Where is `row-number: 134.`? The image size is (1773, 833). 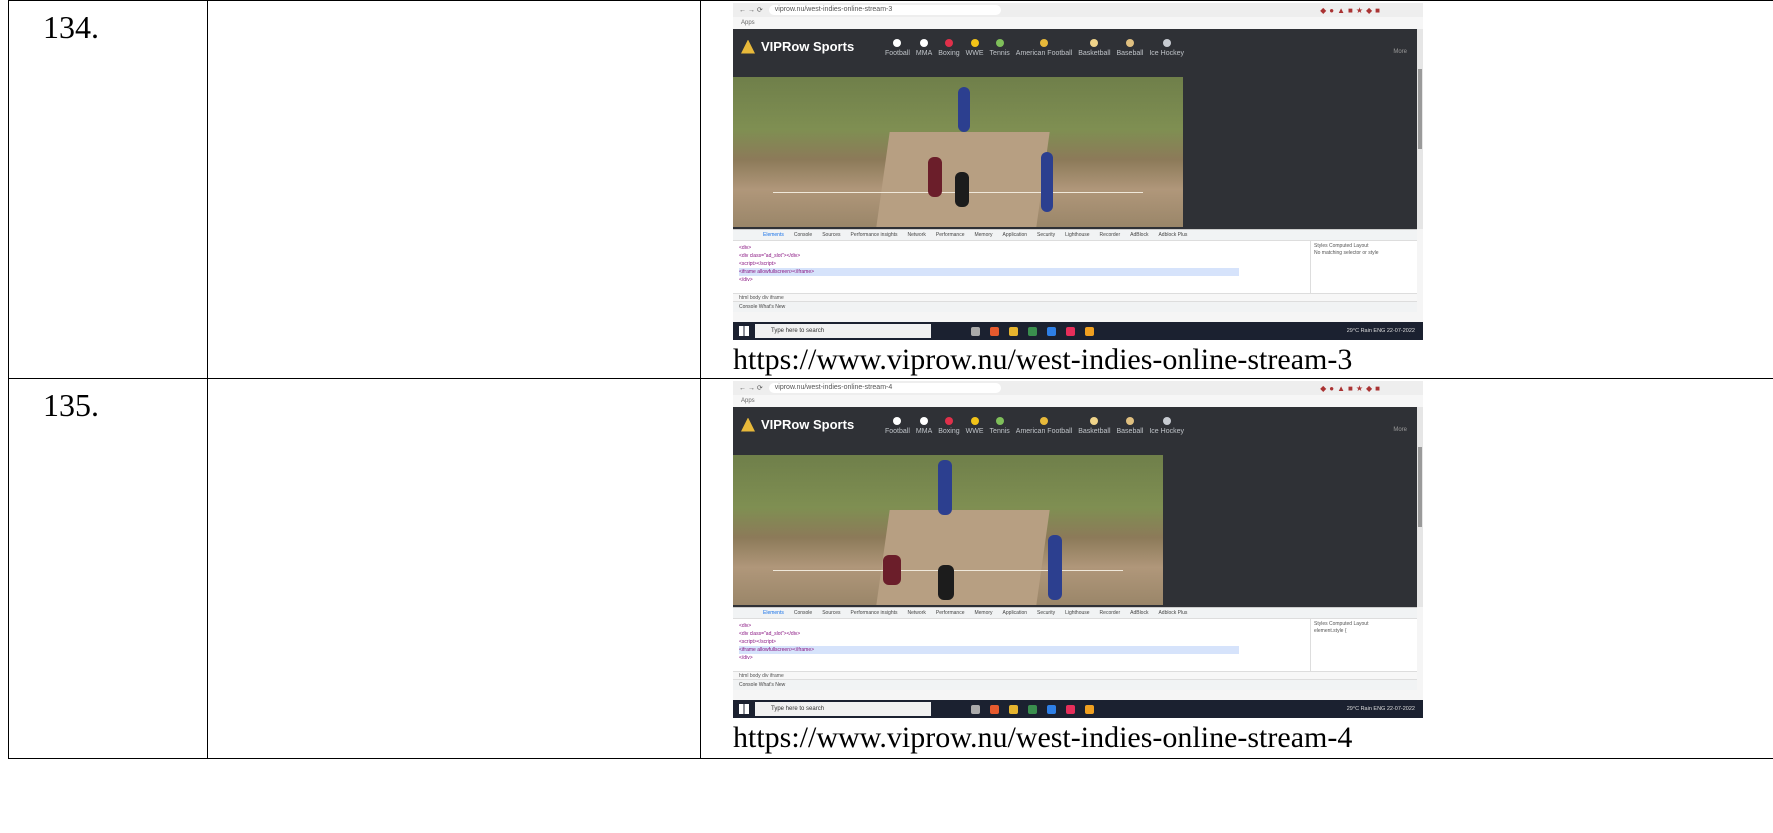 row-number: 134. is located at coordinates (108, 189).